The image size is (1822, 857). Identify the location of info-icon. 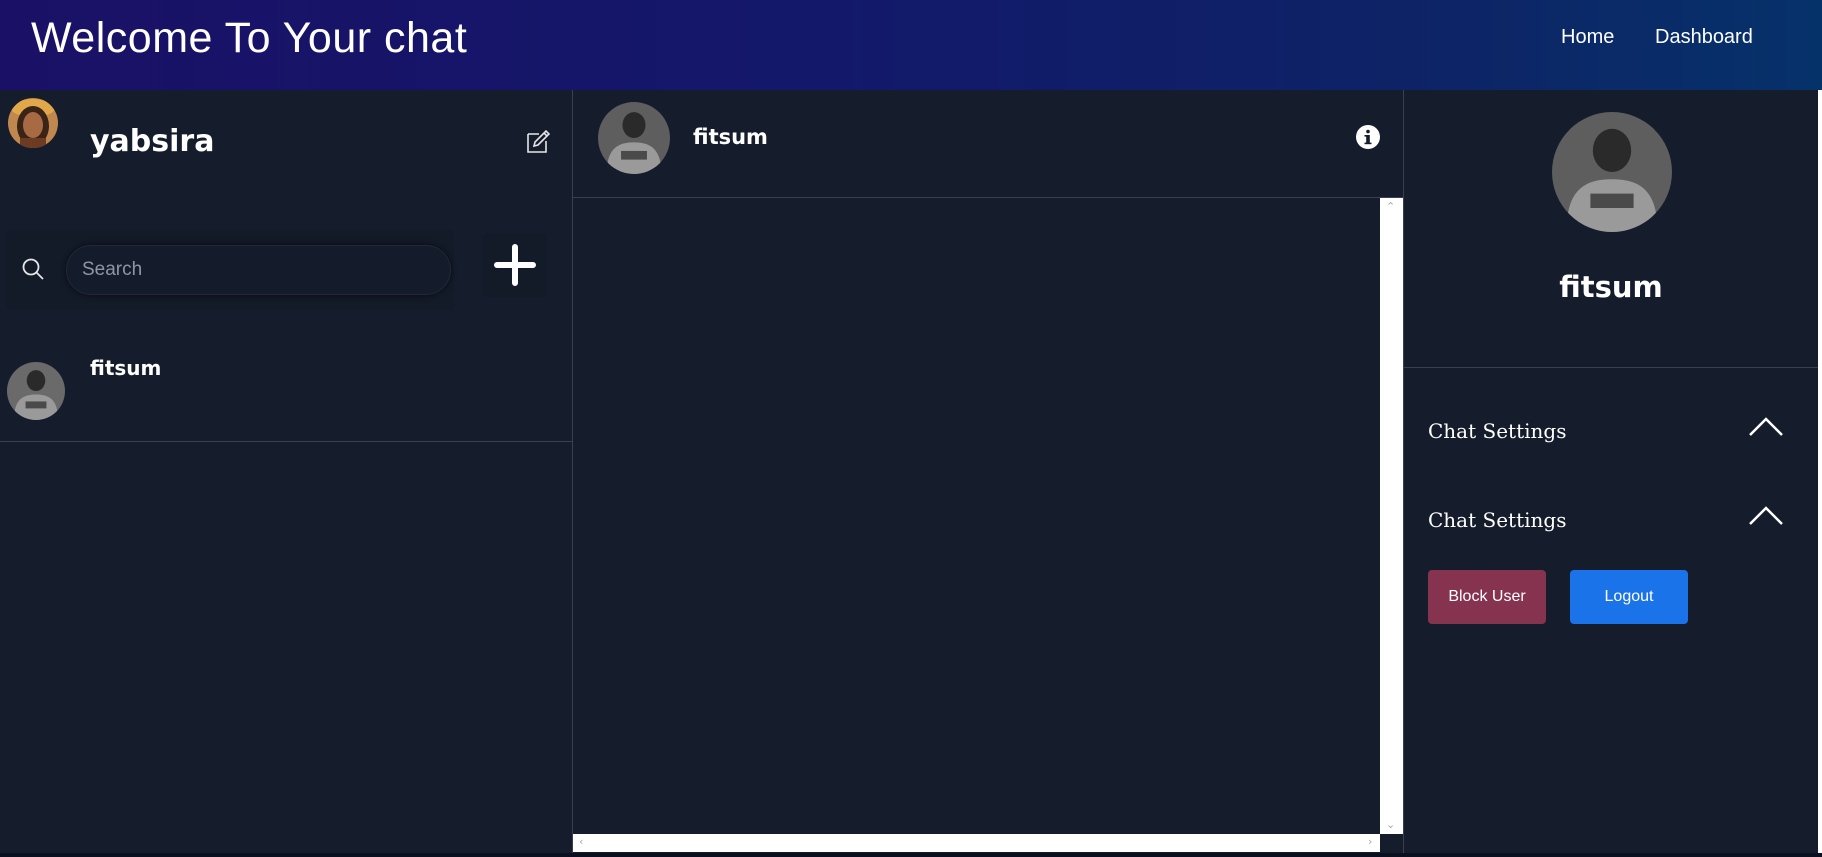
(1368, 137).